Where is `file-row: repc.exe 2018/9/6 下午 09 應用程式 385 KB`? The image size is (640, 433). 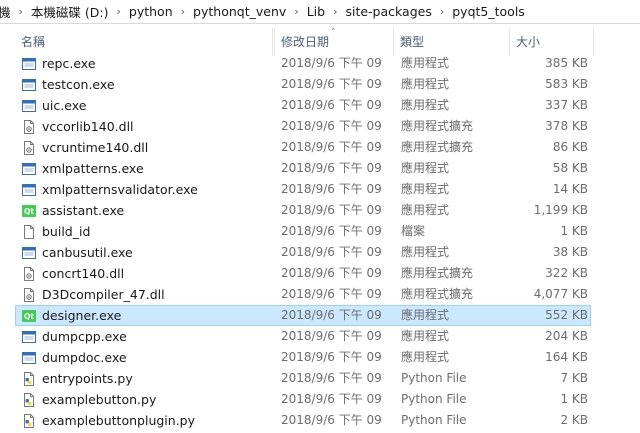
file-row: repc.exe 2018/9/6 下午 09 應用程式 385 KB is located at coordinates (303, 63).